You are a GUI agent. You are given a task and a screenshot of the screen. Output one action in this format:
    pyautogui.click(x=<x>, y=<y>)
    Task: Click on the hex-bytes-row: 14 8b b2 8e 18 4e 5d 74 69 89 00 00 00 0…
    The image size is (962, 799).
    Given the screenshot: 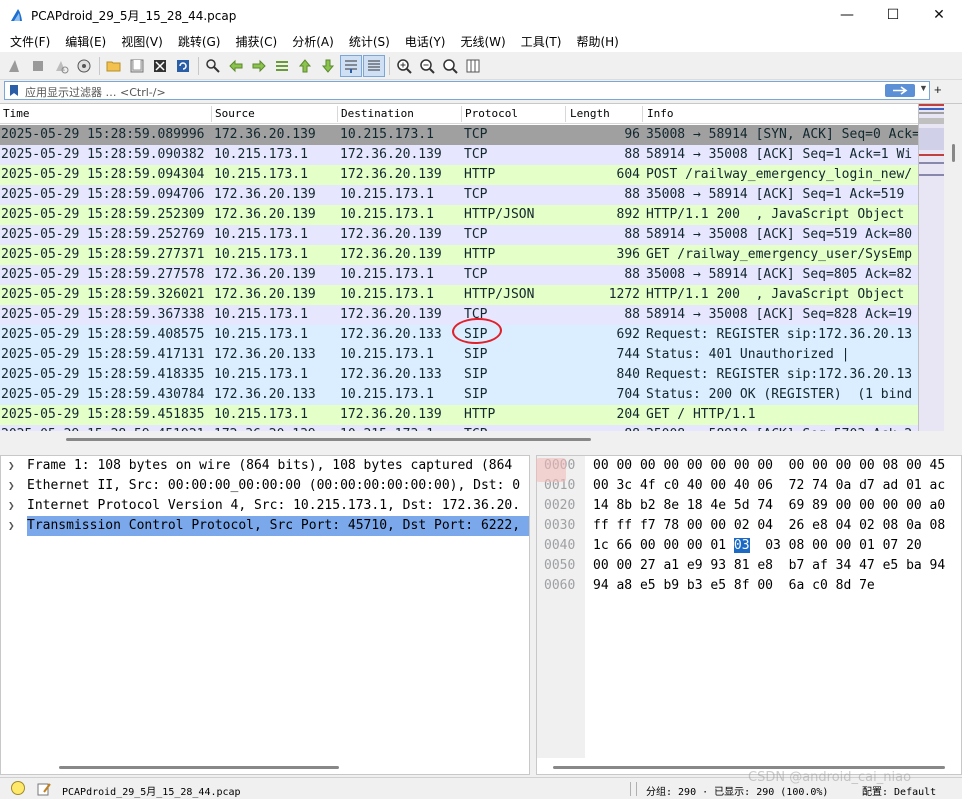 What is the action you would take?
    pyautogui.click(x=769, y=506)
    